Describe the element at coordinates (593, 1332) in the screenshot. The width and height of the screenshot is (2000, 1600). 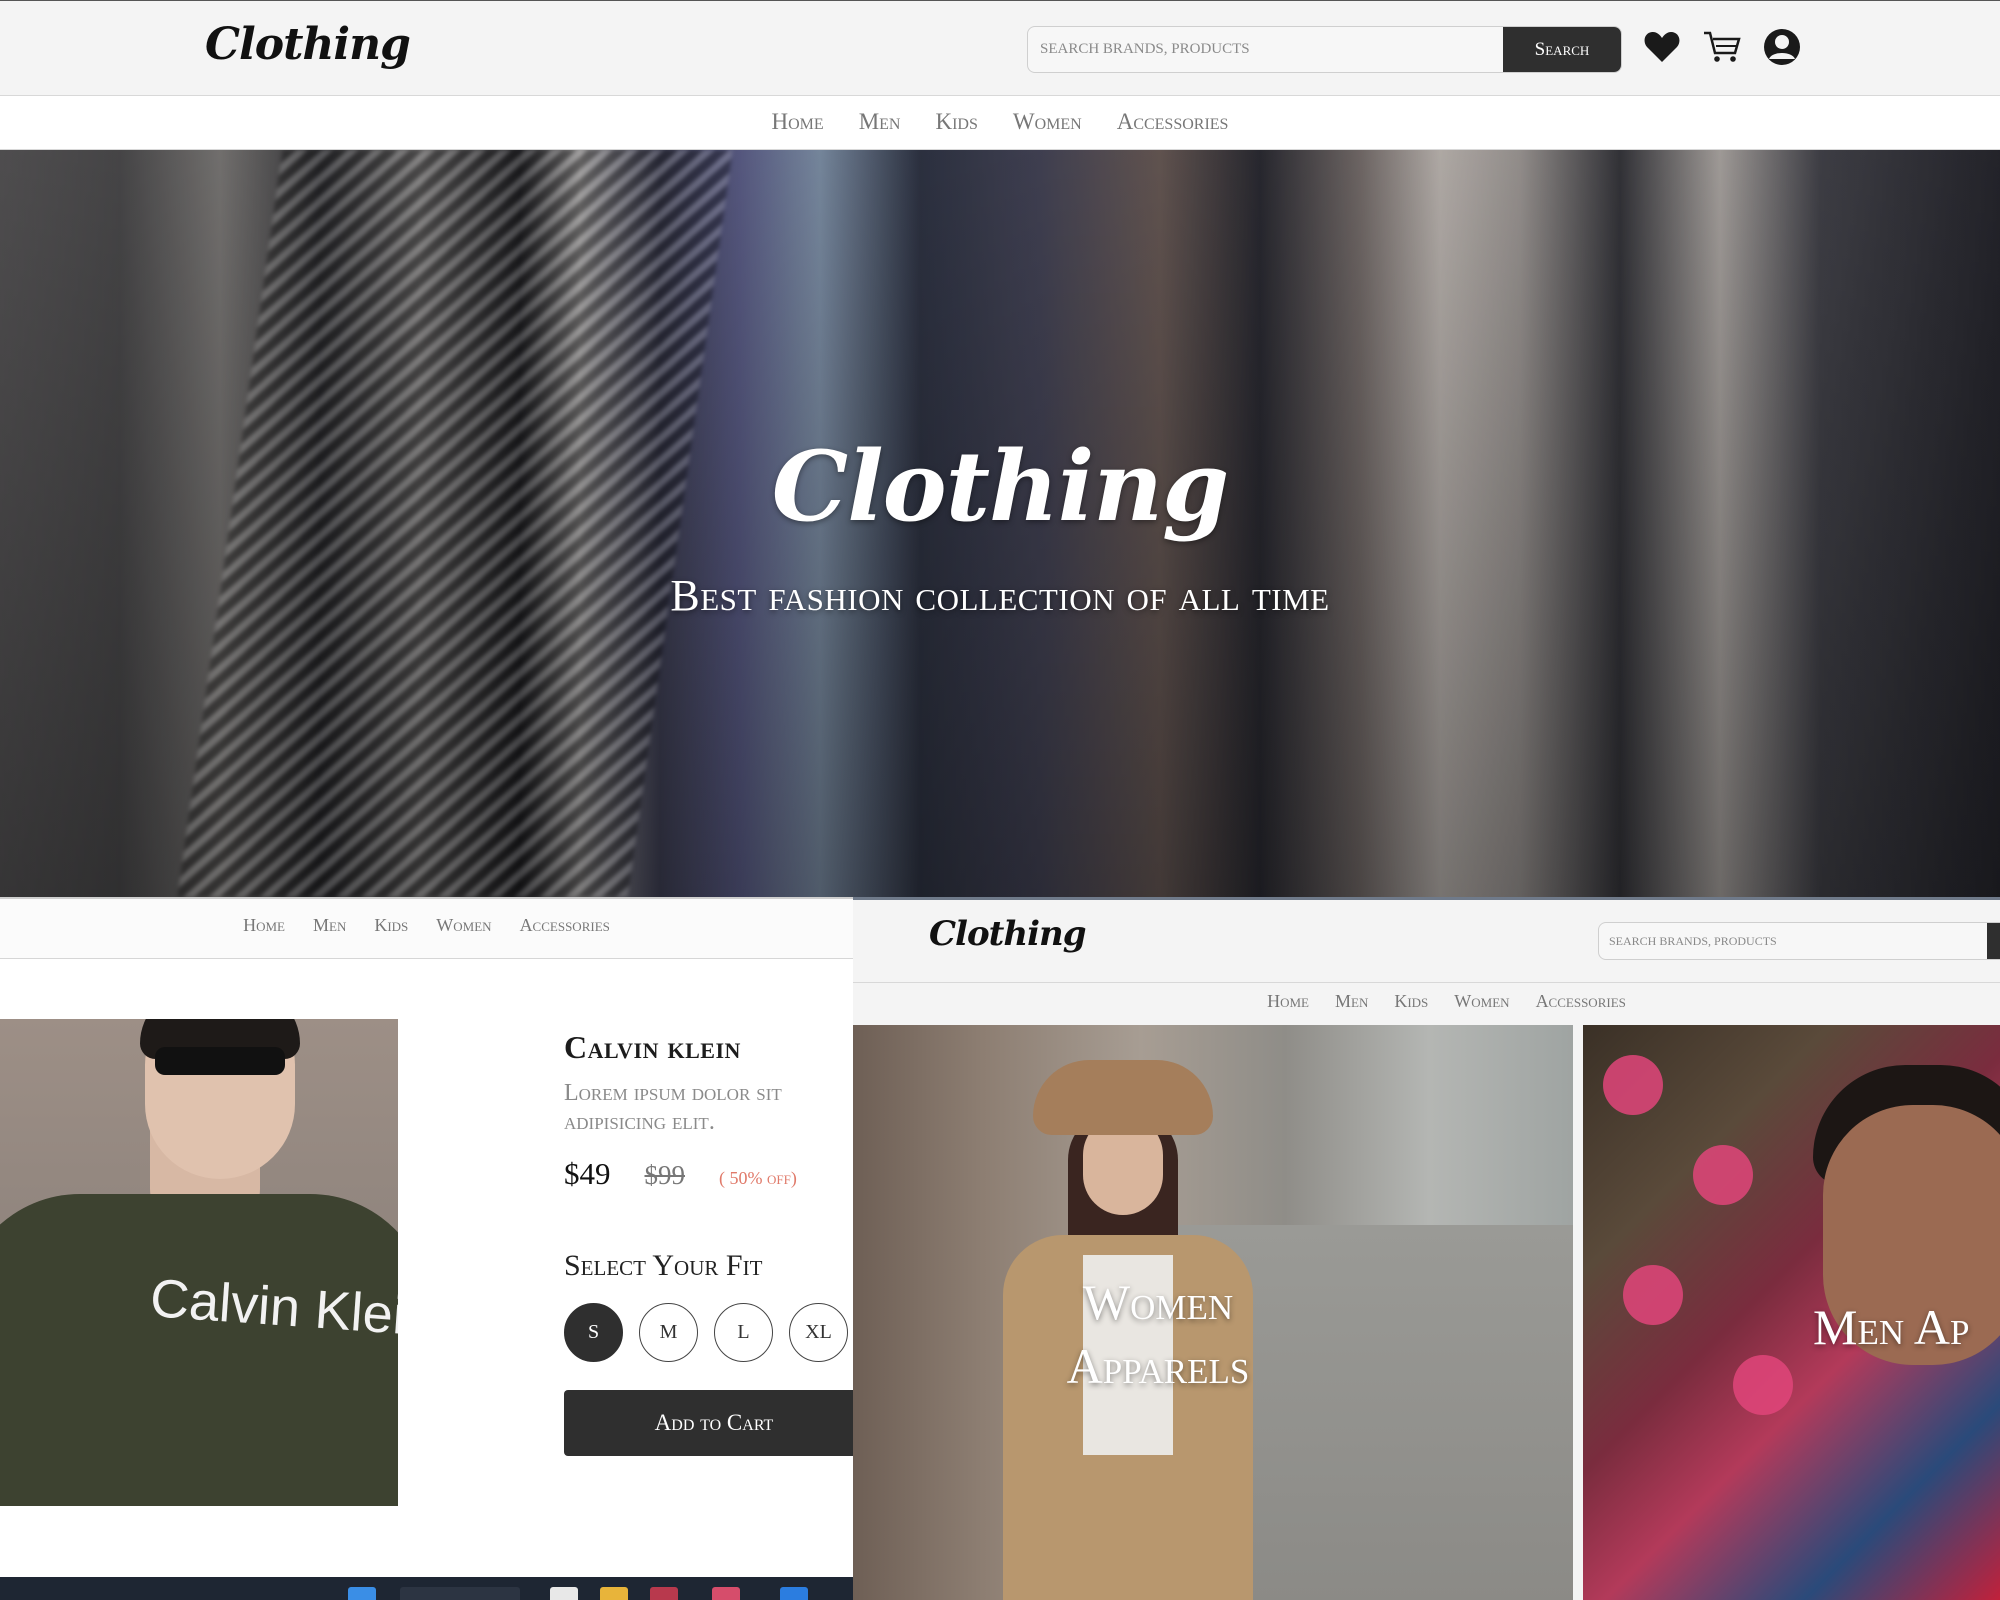
I see `size-s-button: S` at that location.